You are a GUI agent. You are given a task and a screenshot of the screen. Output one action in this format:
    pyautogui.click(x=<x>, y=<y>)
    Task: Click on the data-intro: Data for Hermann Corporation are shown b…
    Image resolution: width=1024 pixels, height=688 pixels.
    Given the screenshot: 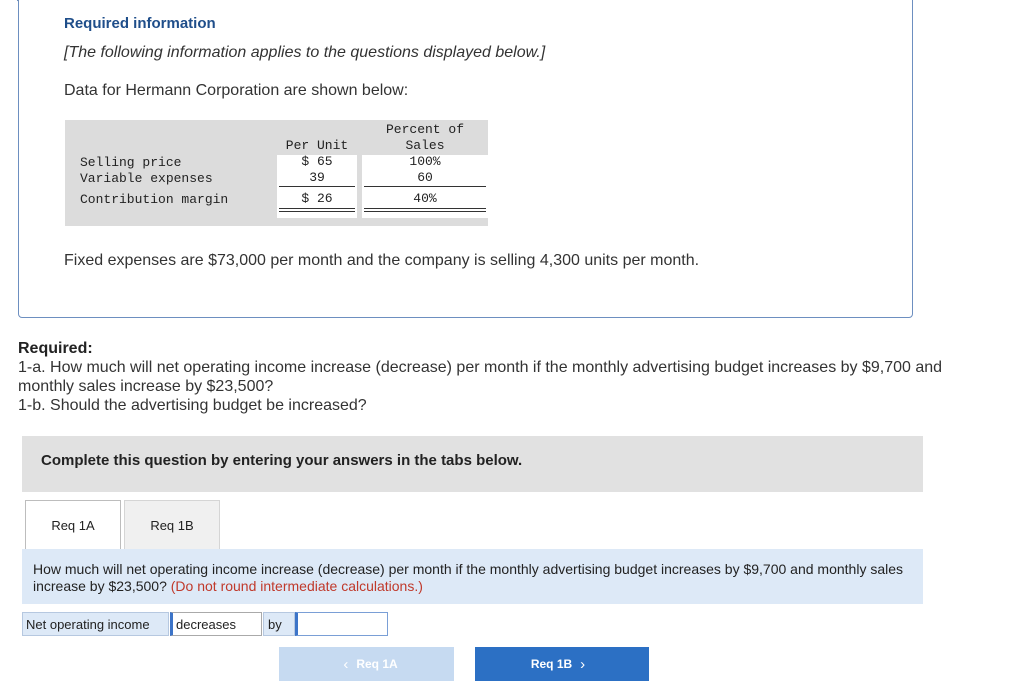 What is the action you would take?
    pyautogui.click(x=236, y=90)
    